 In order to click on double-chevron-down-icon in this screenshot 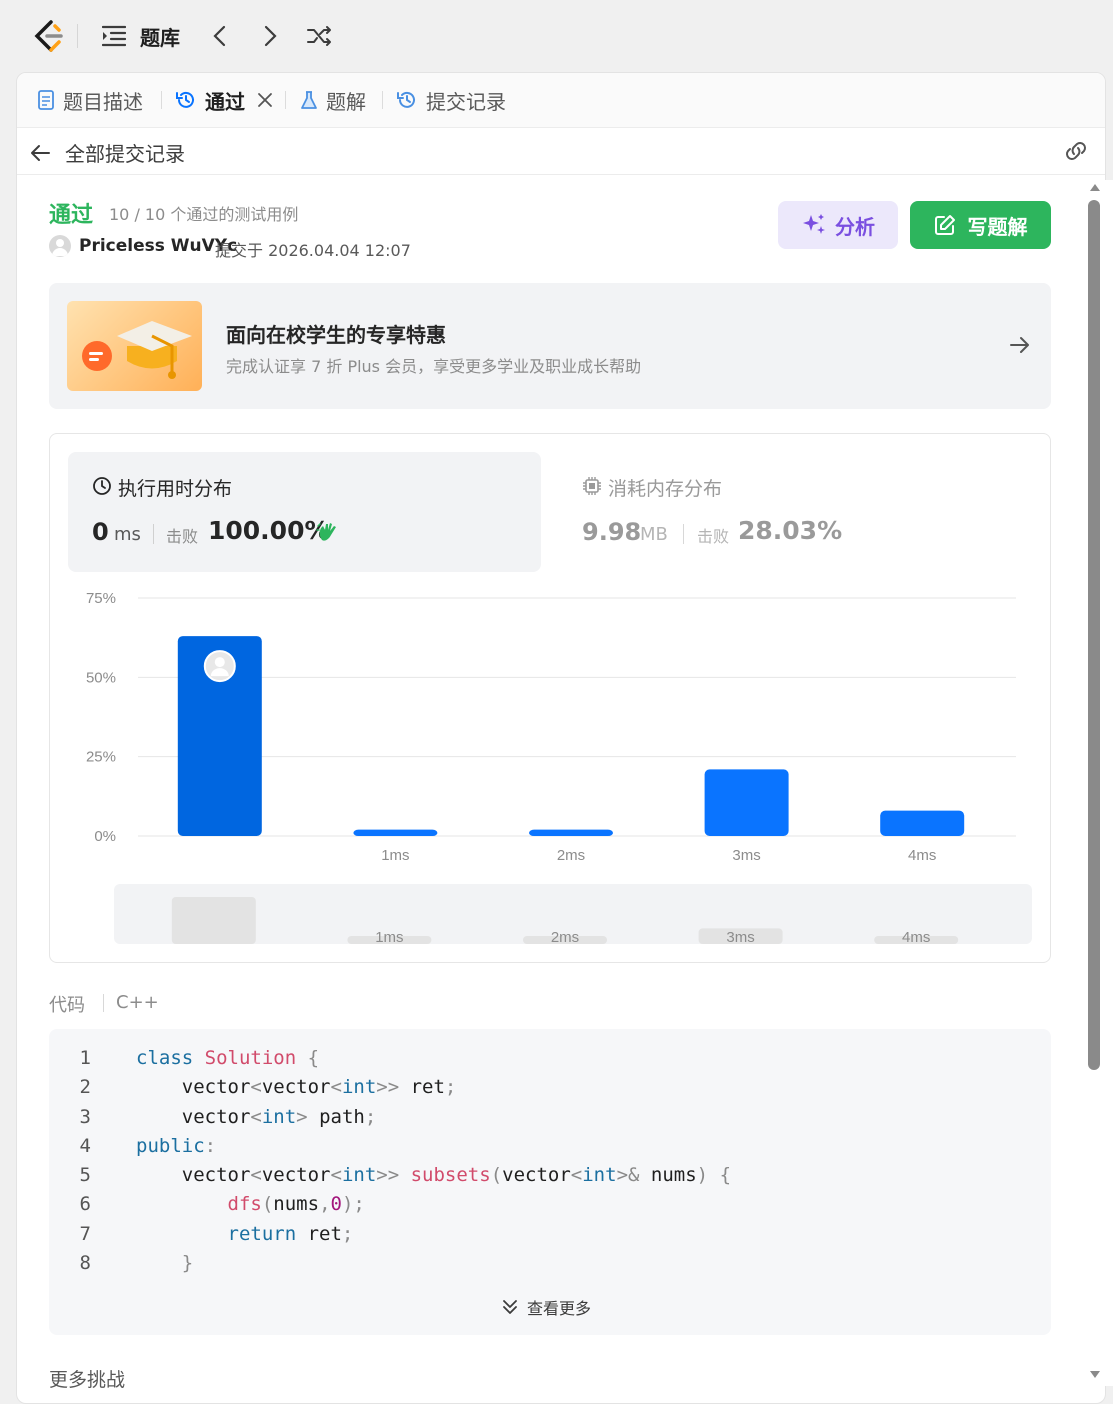, I will do `click(510, 1307)`.